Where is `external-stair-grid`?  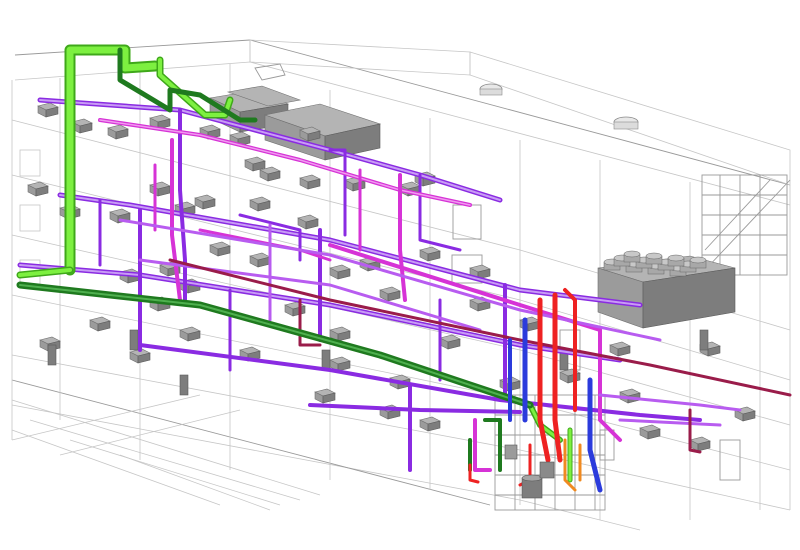 external-stair-grid is located at coordinates (746, 225).